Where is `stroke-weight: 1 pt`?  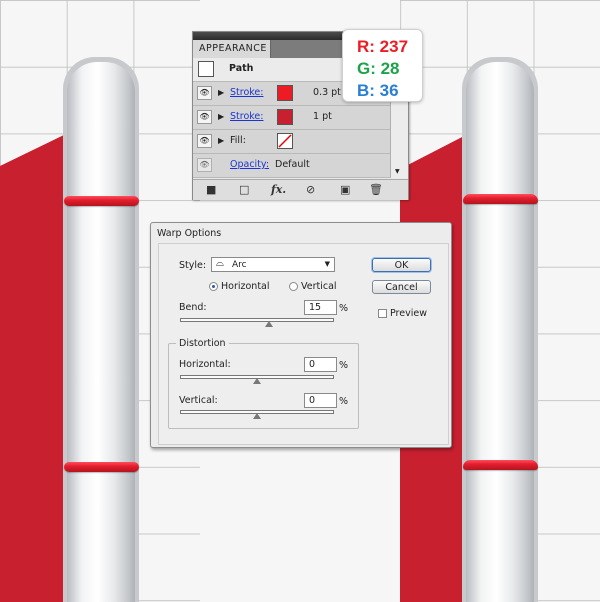 stroke-weight: 1 pt is located at coordinates (322, 116).